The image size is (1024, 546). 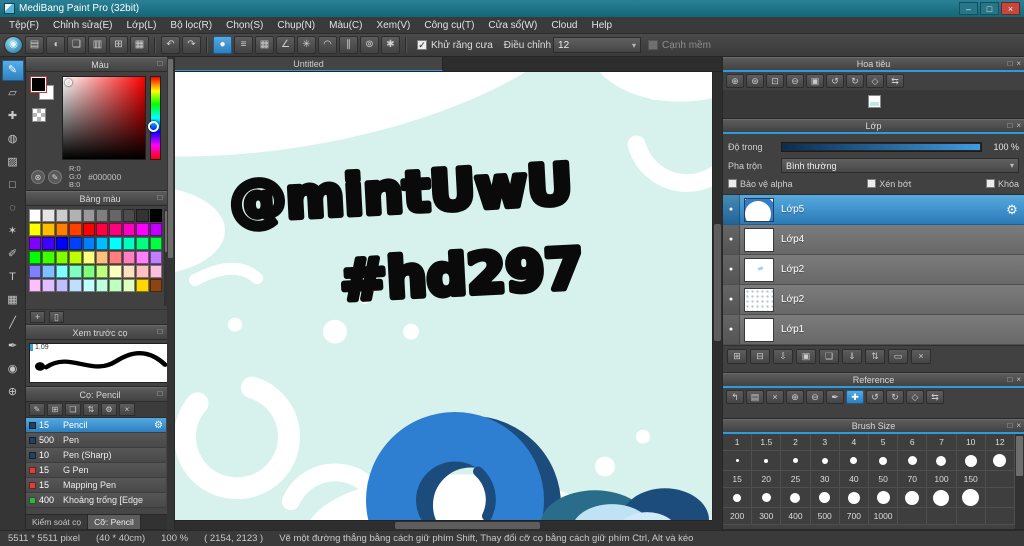 I want to click on duplicate-layer-icon: ❏, so click(x=829, y=356).